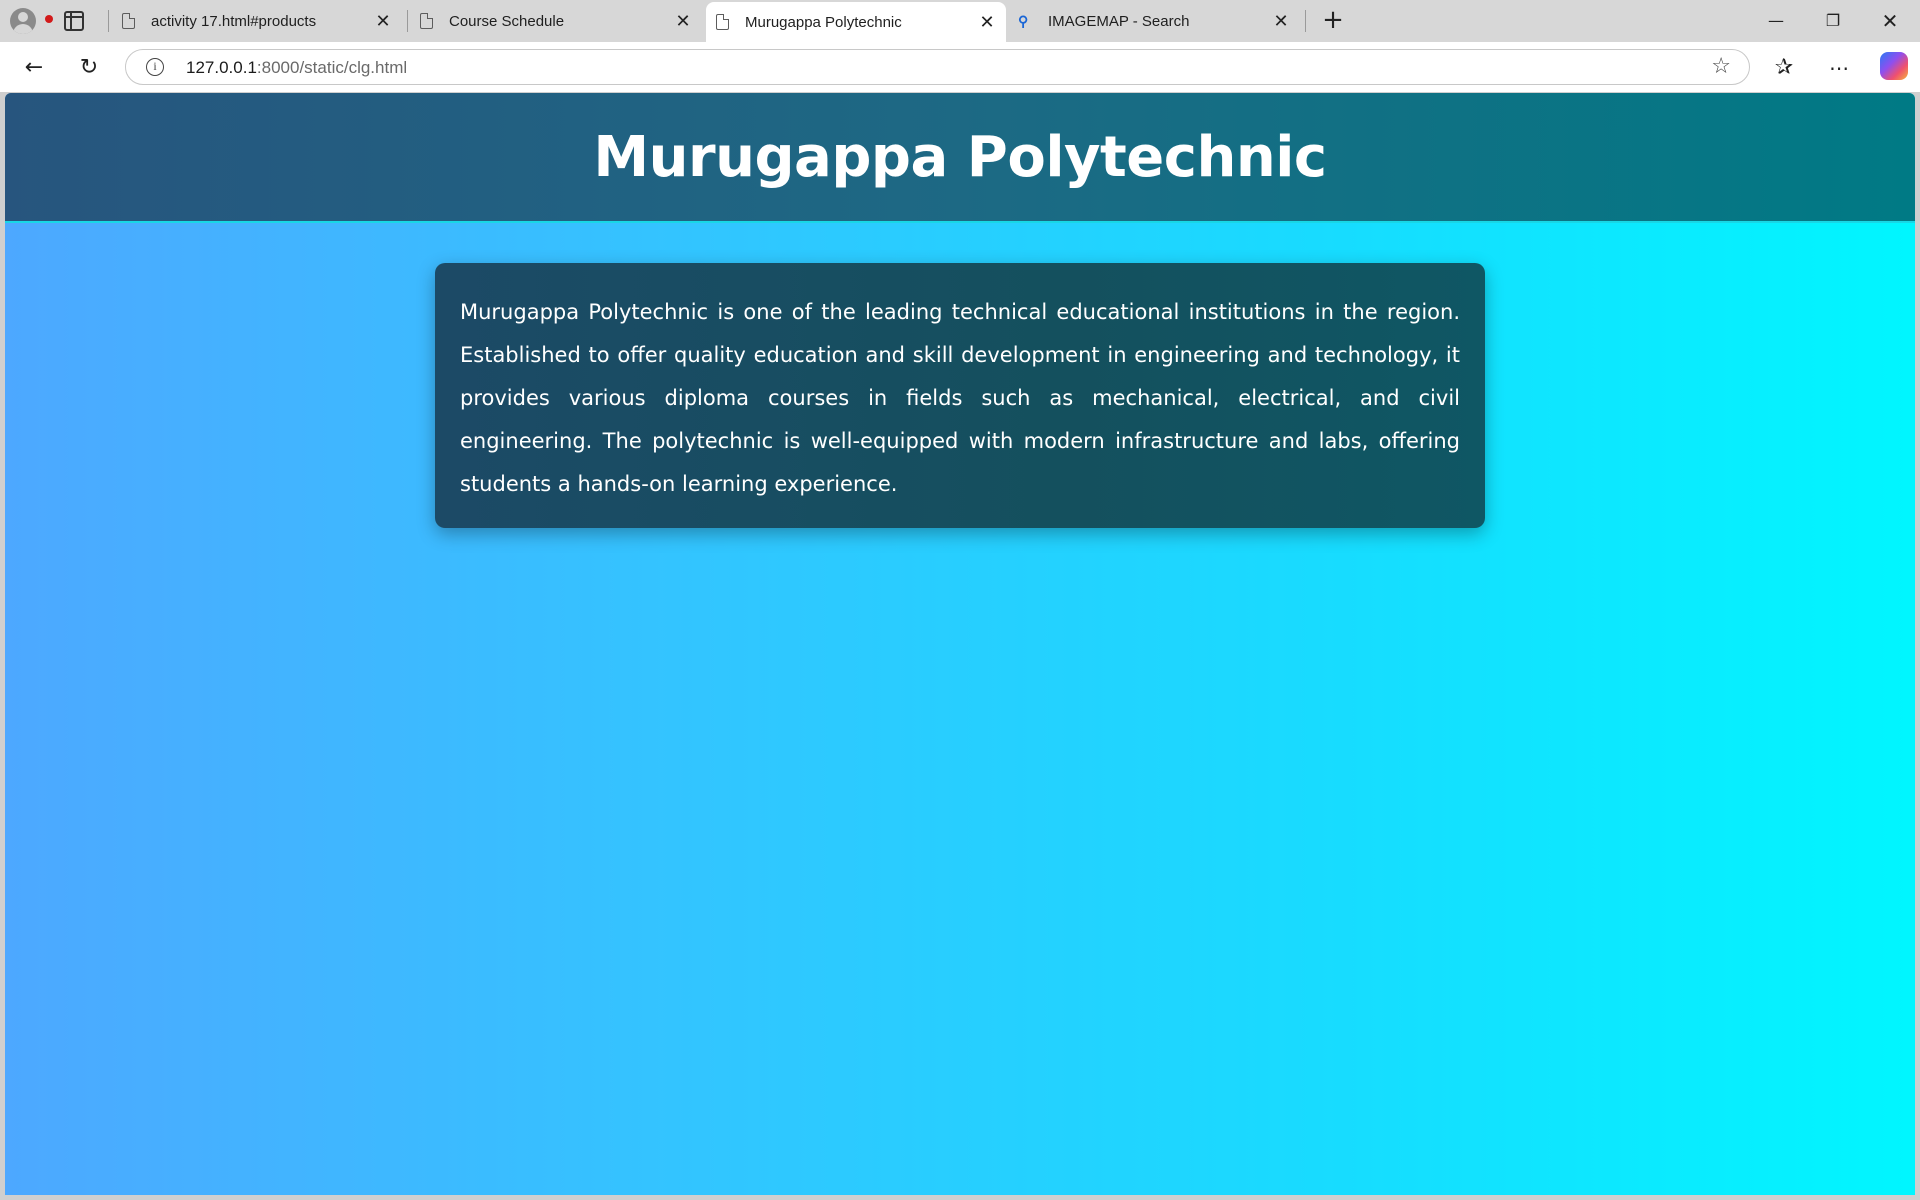 The width and height of the screenshot is (1920, 1200). I want to click on tab-imagemap-search: ⚲ IMAGEMAP - Search ✕, so click(1154, 21).